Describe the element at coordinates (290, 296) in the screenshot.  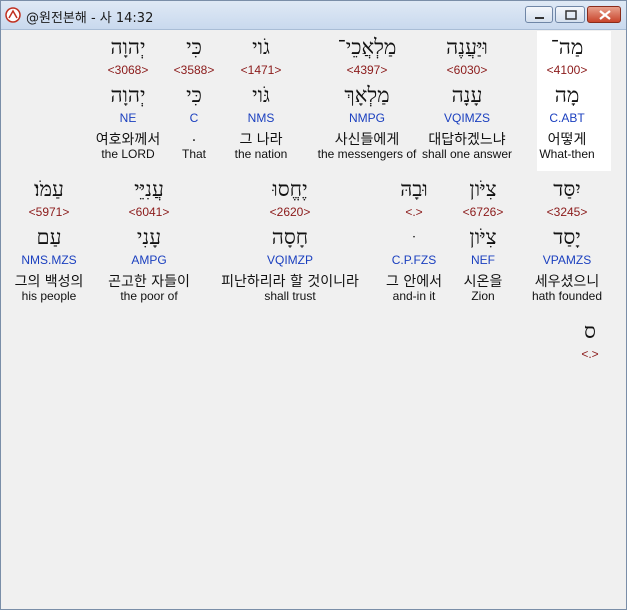
I see `word-eng: shall trust` at that location.